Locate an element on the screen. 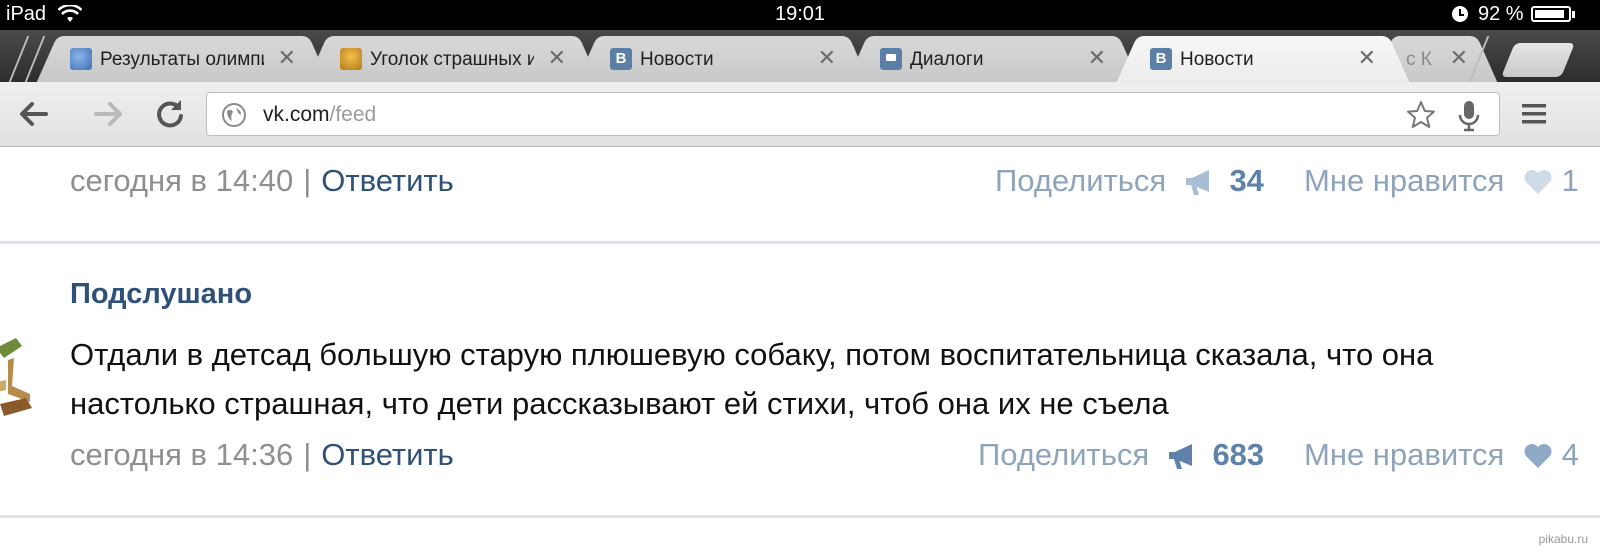 This screenshot has height=552, width=1600. url-text: vk.com/feed is located at coordinates (319, 115).